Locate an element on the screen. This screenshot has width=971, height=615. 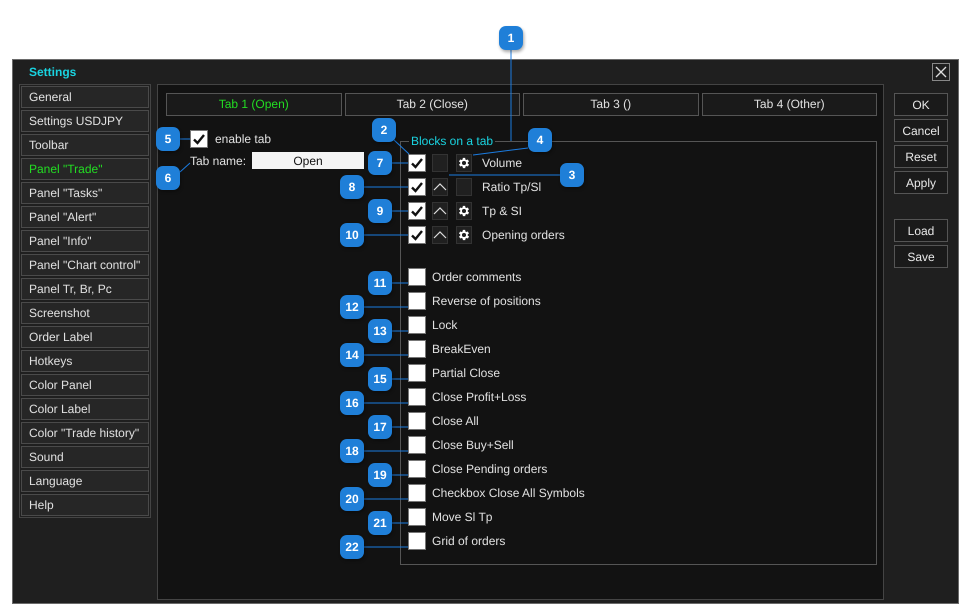
close-icon is located at coordinates (941, 72).